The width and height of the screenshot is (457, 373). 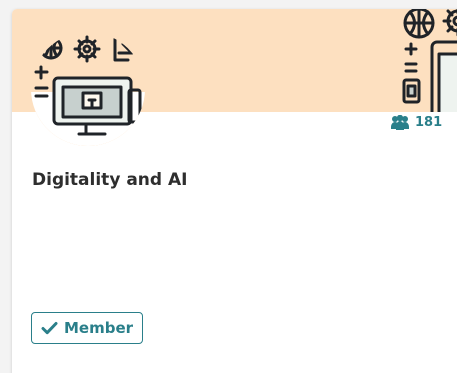 I want to click on computer-gear-globe-icon, so click(x=88, y=89).